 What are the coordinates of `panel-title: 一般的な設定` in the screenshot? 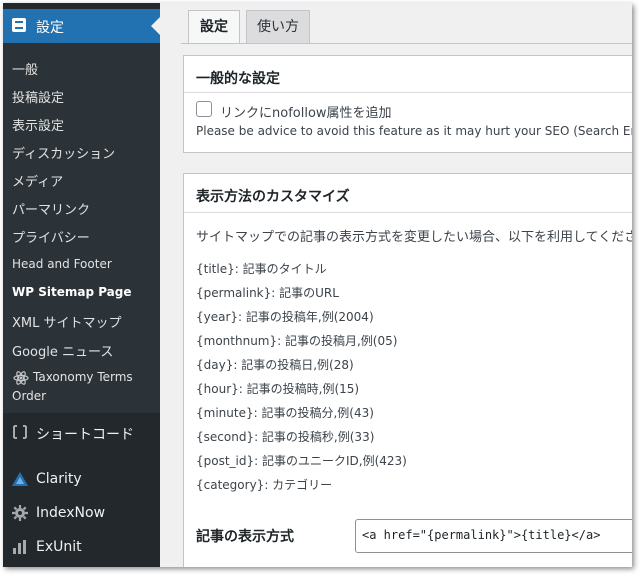 It's located at (238, 79).